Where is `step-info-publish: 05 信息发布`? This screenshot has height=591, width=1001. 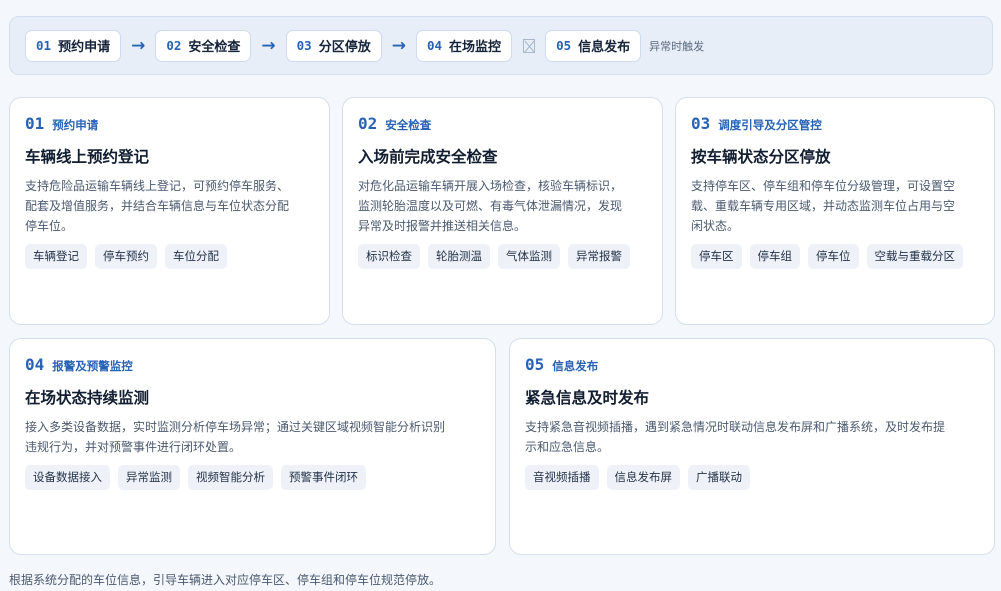
step-info-publish: 05 信息发布 is located at coordinates (593, 45).